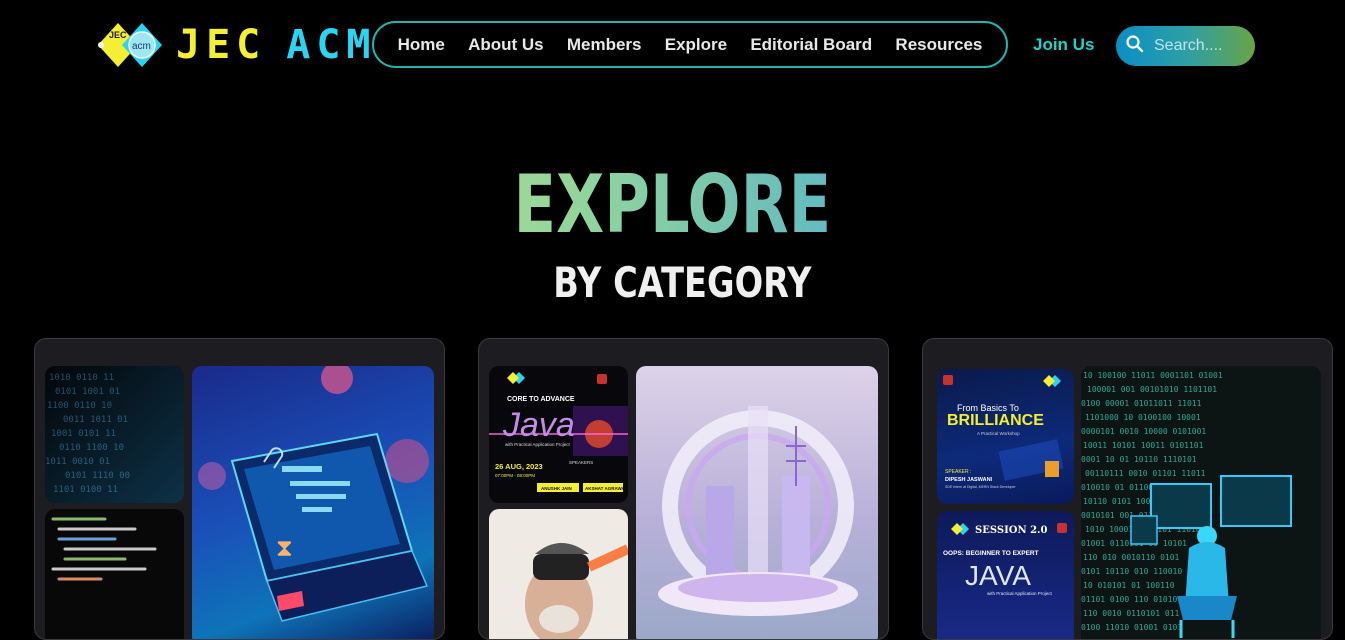  I want to click on futuristic-structure-image, so click(757, 502).